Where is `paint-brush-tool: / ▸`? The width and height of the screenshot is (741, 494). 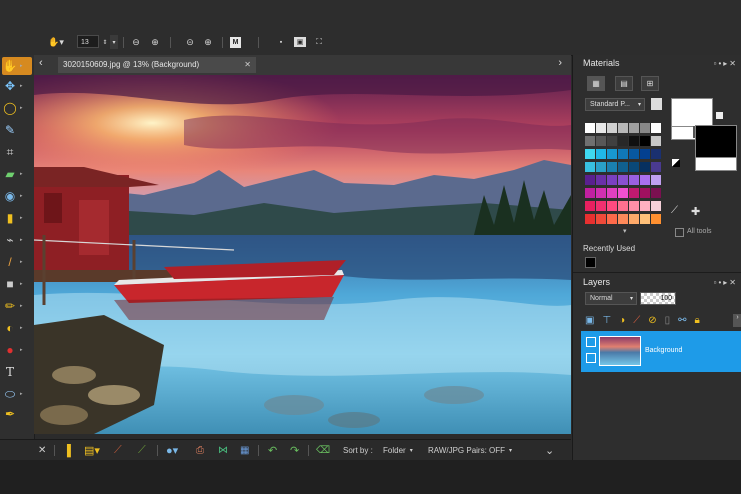 paint-brush-tool: / ▸ is located at coordinates (17, 262).